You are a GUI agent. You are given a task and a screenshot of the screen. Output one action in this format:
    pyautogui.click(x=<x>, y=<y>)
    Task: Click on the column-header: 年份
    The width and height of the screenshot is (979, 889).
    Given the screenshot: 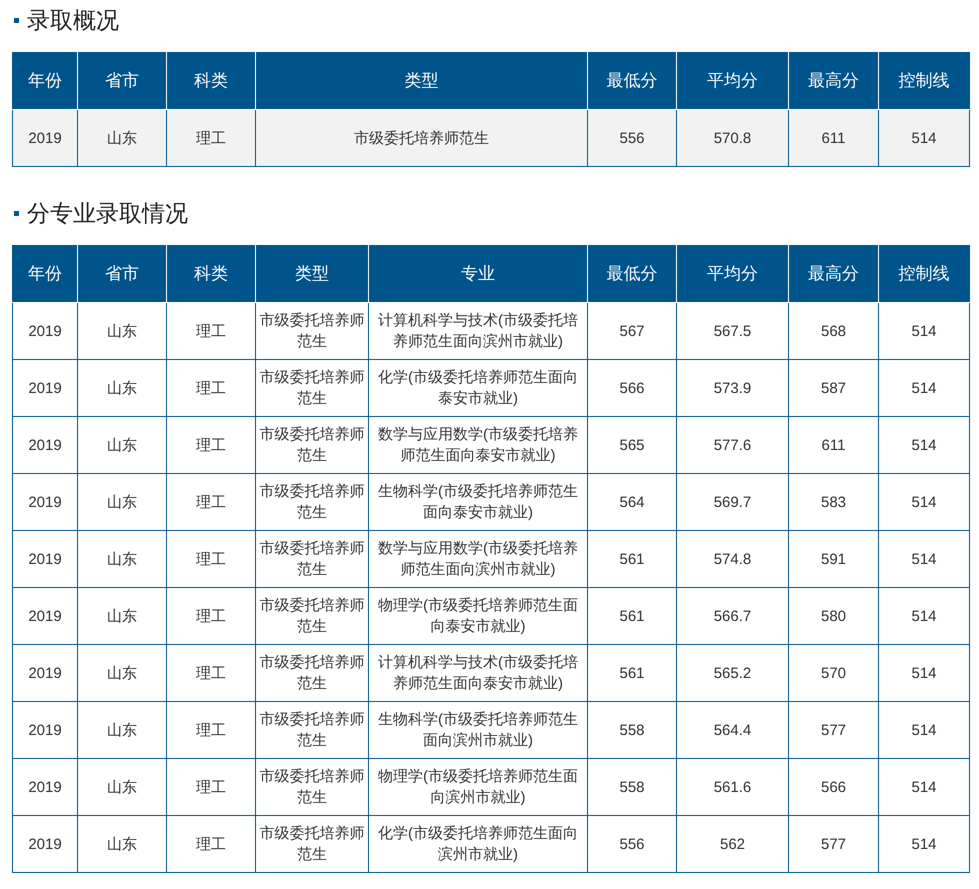 What is the action you would take?
    pyautogui.click(x=45, y=274)
    